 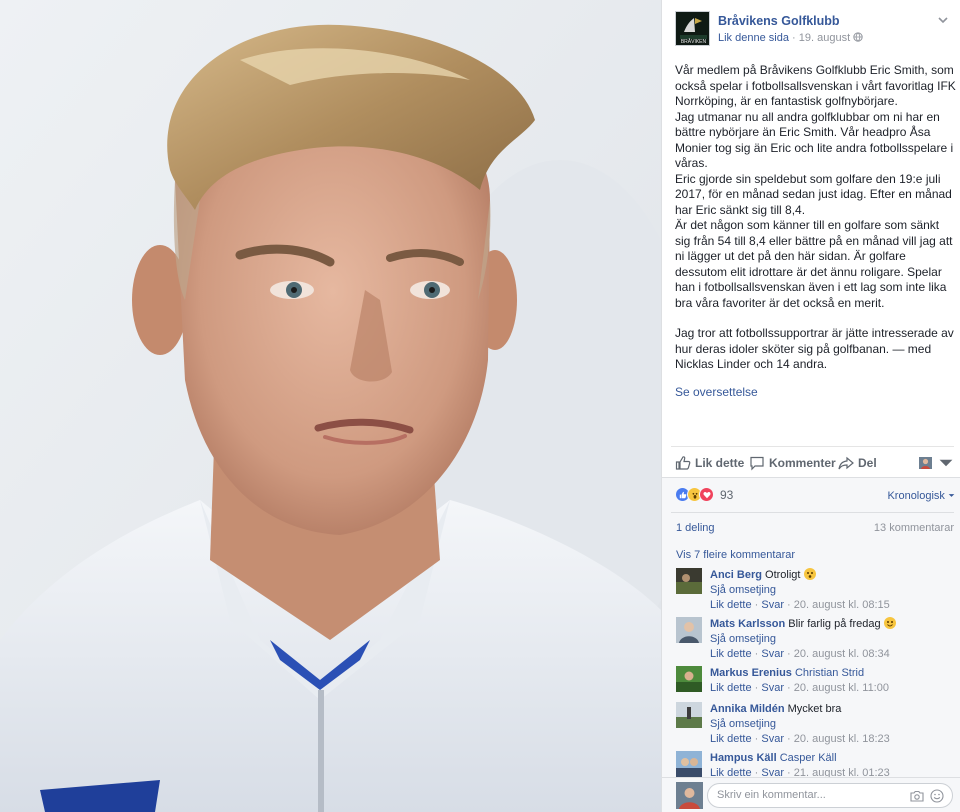 I want to click on tagged-user-link: Casper Käll, so click(x=808, y=758).